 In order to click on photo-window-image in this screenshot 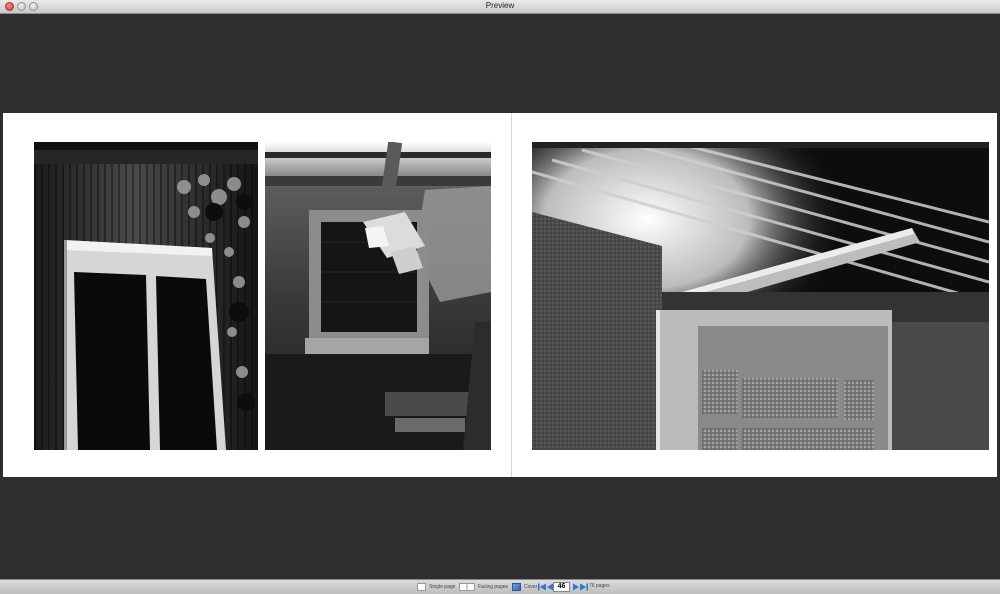, I will do `click(378, 296)`.